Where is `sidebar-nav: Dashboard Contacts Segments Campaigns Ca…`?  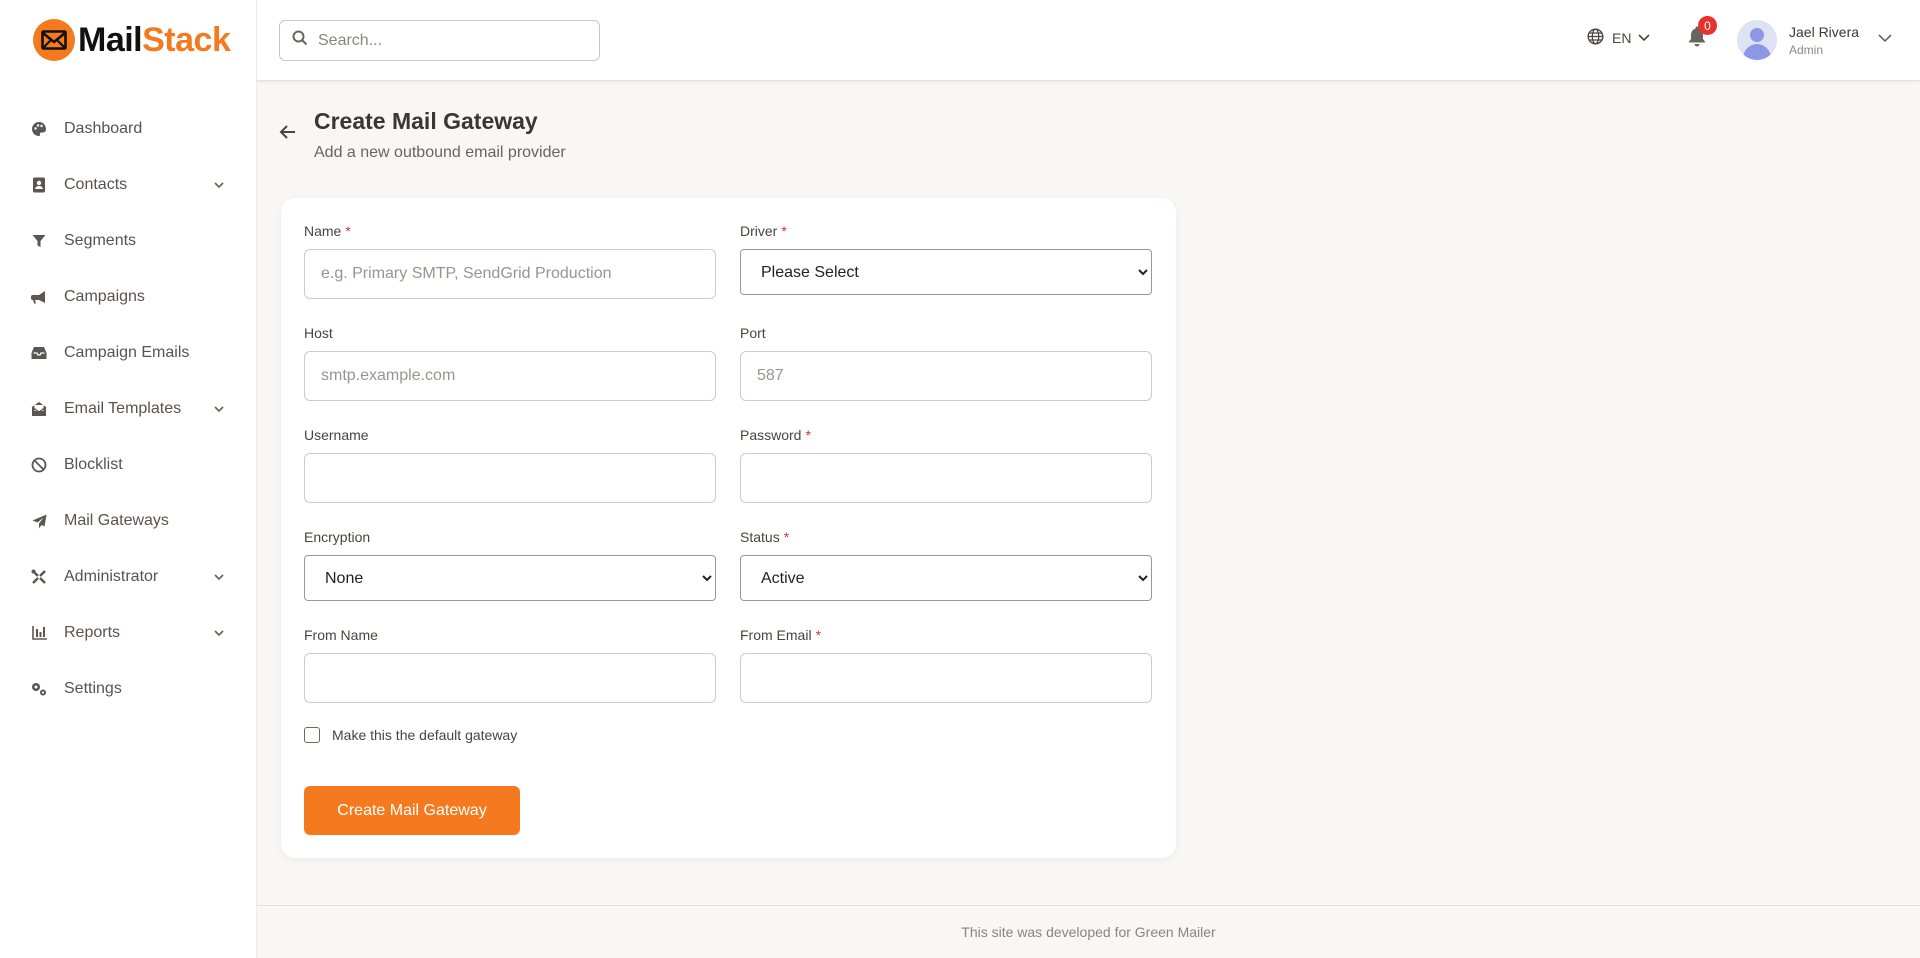 sidebar-nav: Dashboard Contacts Segments Campaigns Ca… is located at coordinates (128, 409).